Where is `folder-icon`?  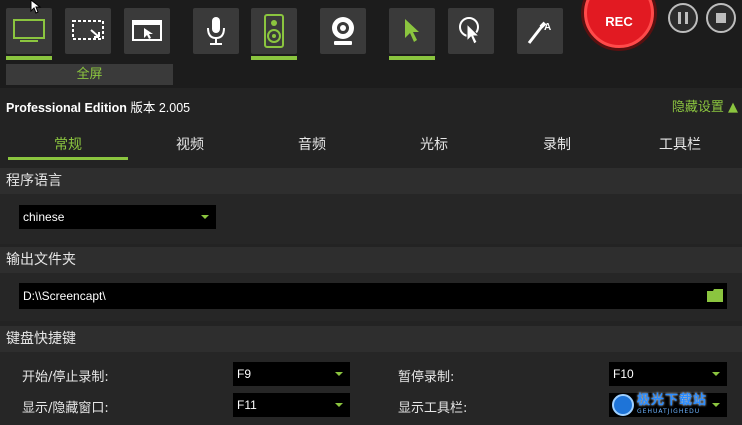 folder-icon is located at coordinates (715, 295).